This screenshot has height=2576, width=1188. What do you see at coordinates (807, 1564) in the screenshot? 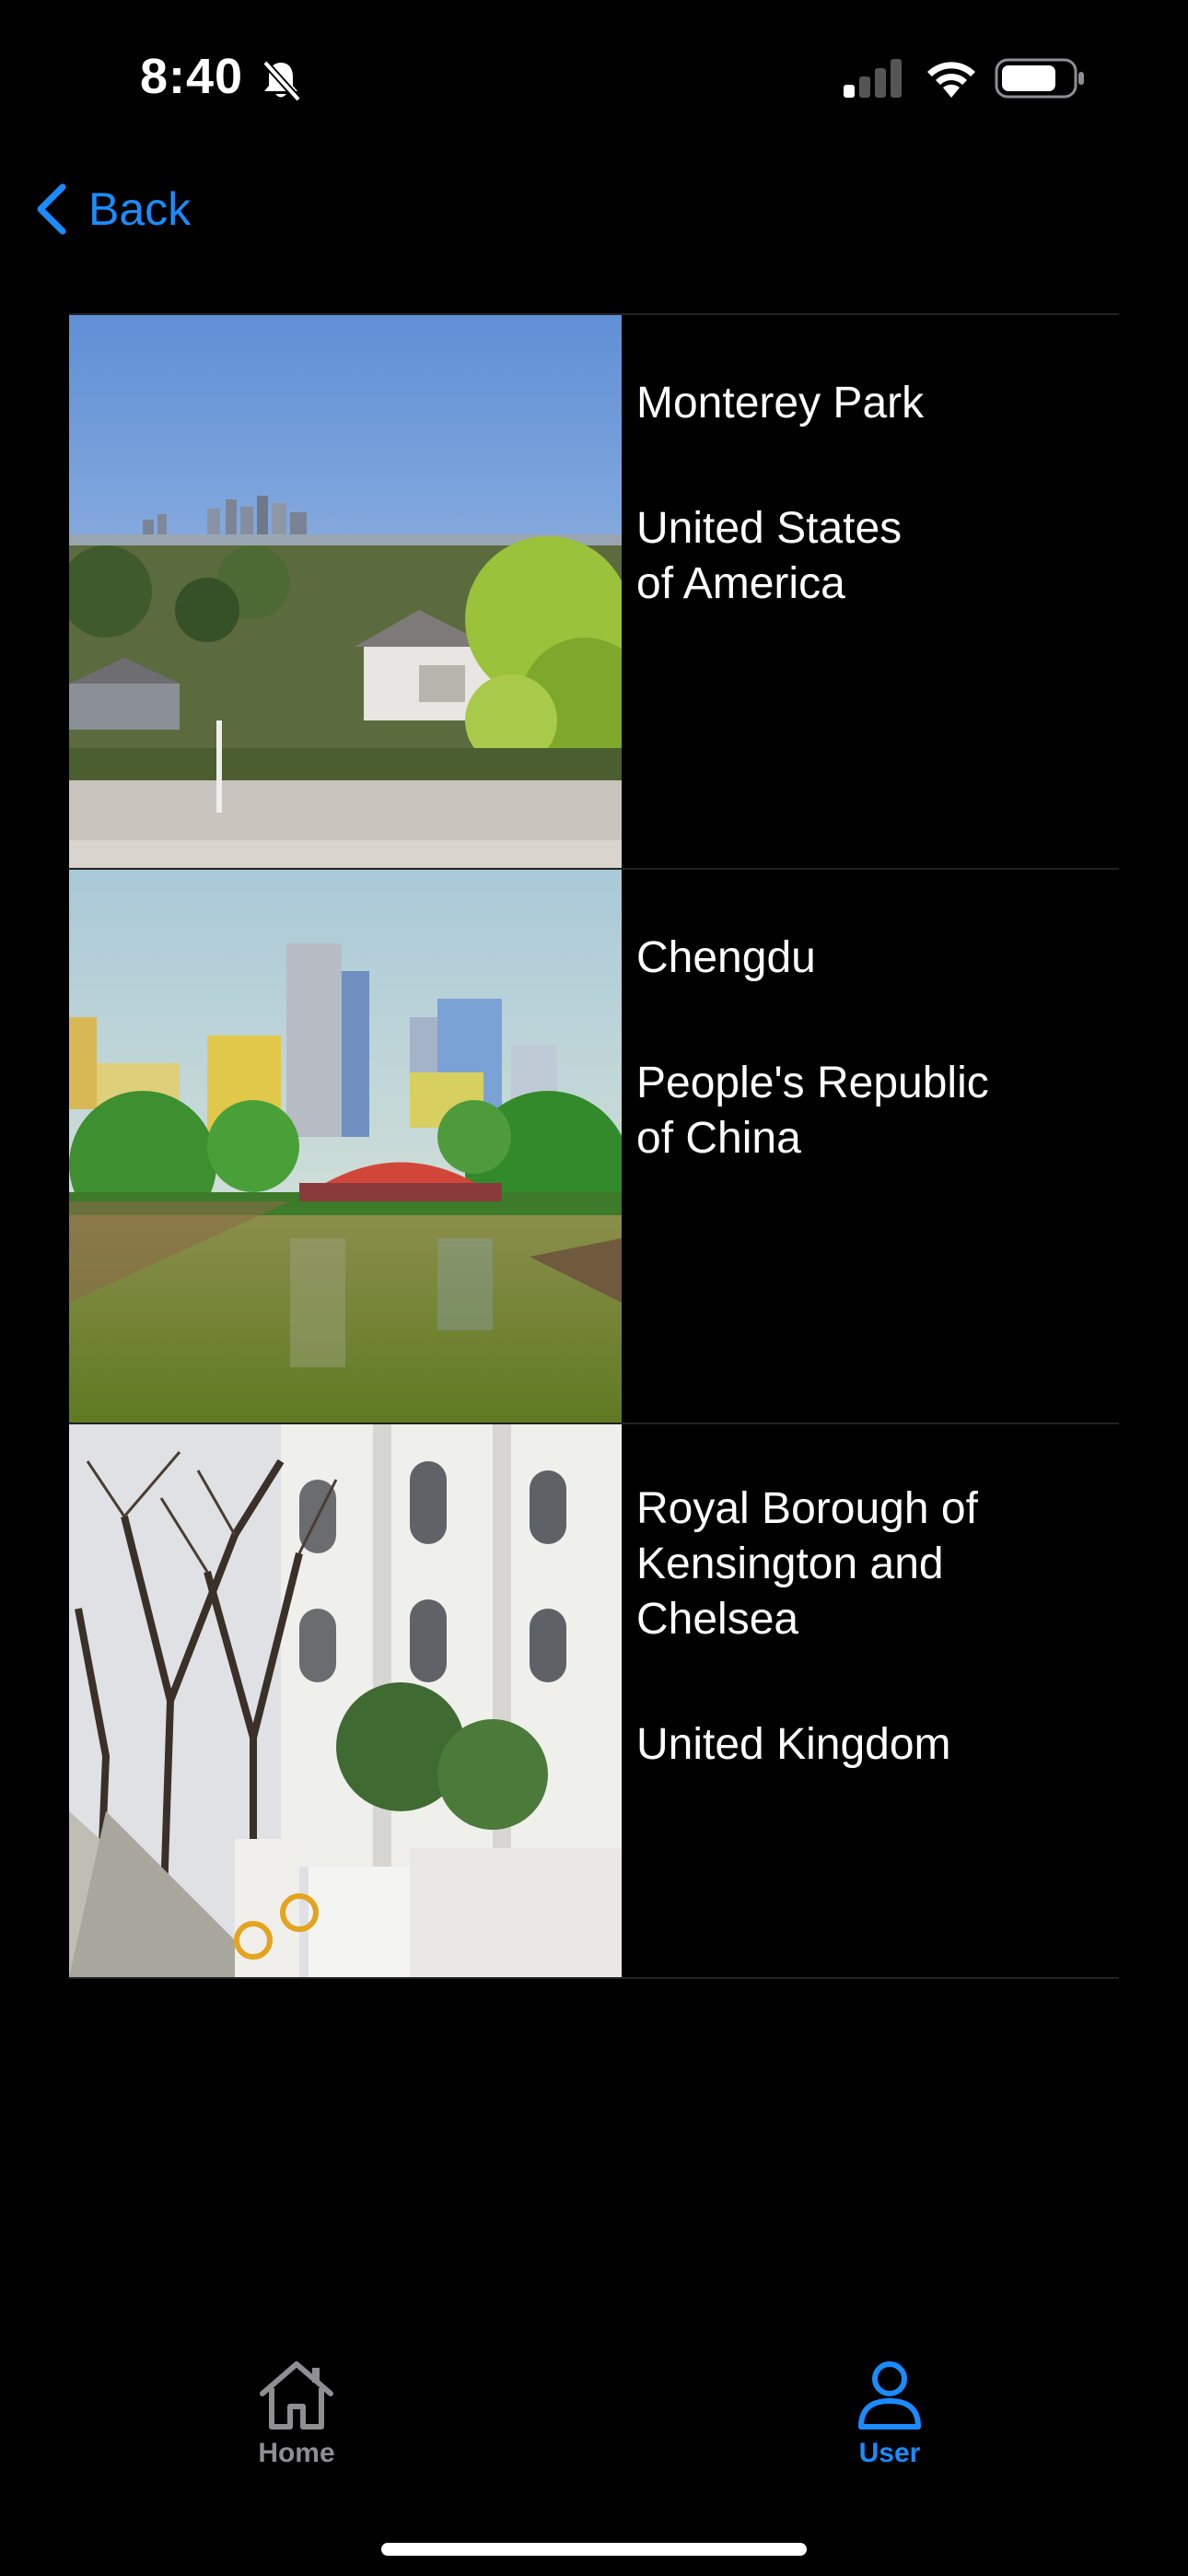
I see `city-name: Royal Borough of Kensington and Chelsea` at bounding box center [807, 1564].